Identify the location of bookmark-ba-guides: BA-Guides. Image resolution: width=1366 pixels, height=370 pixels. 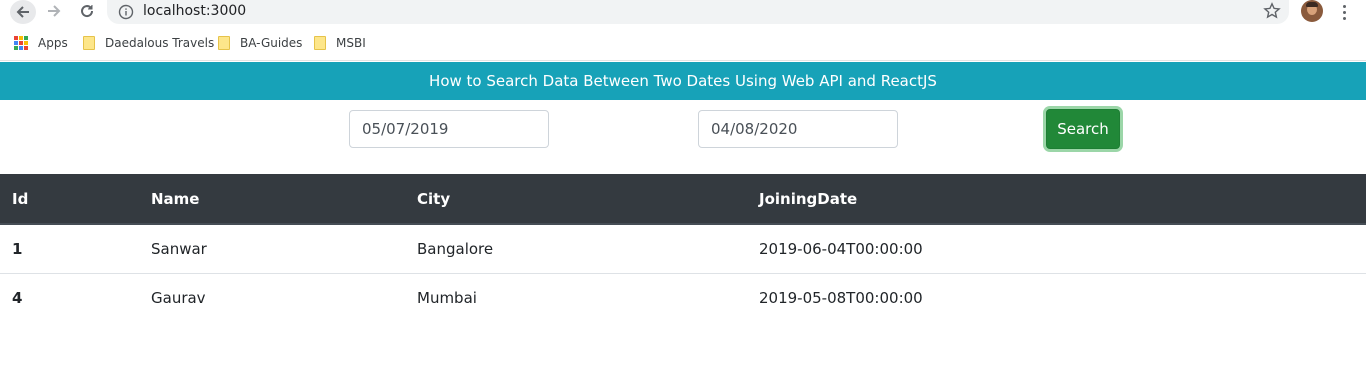
(260, 43).